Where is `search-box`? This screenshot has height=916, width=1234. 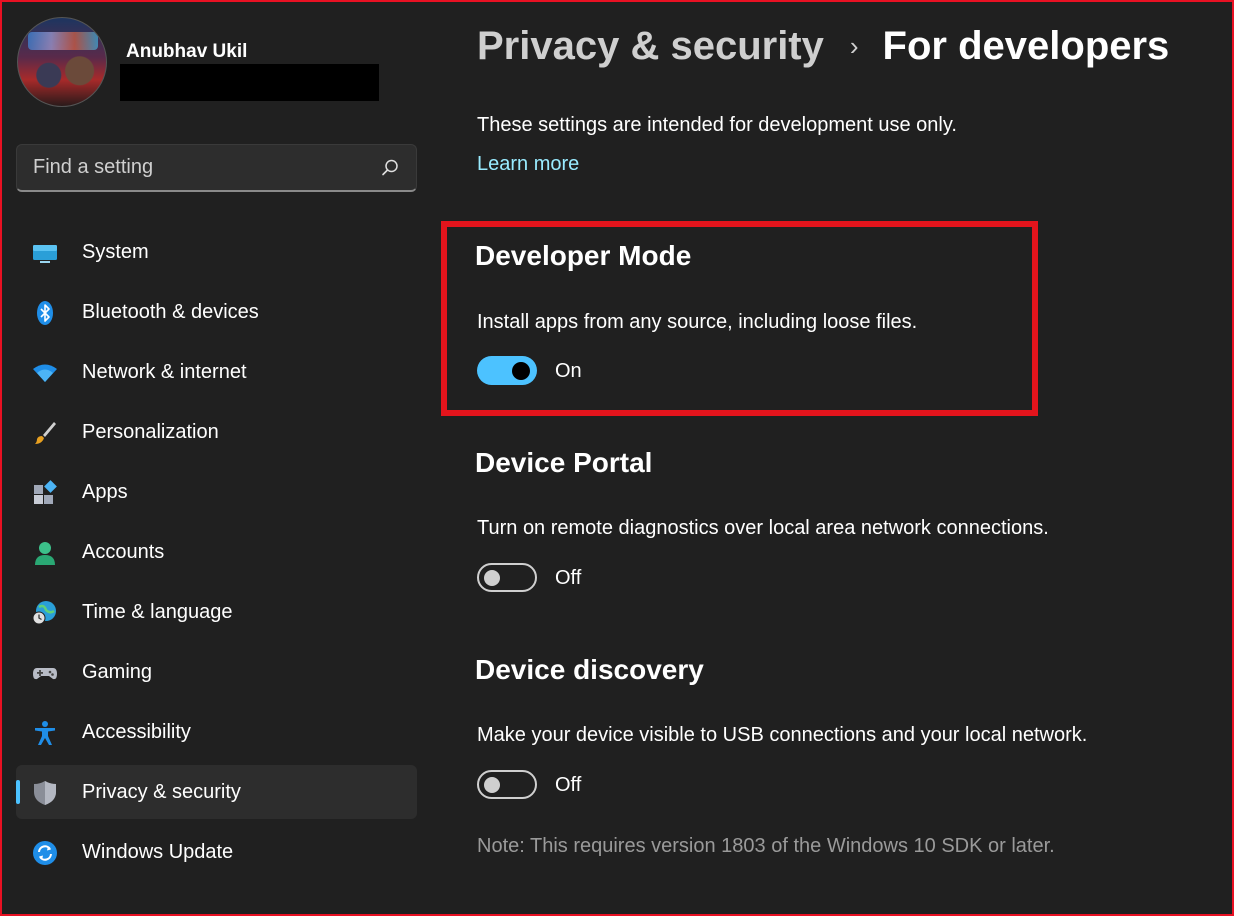
search-box is located at coordinates (216, 168).